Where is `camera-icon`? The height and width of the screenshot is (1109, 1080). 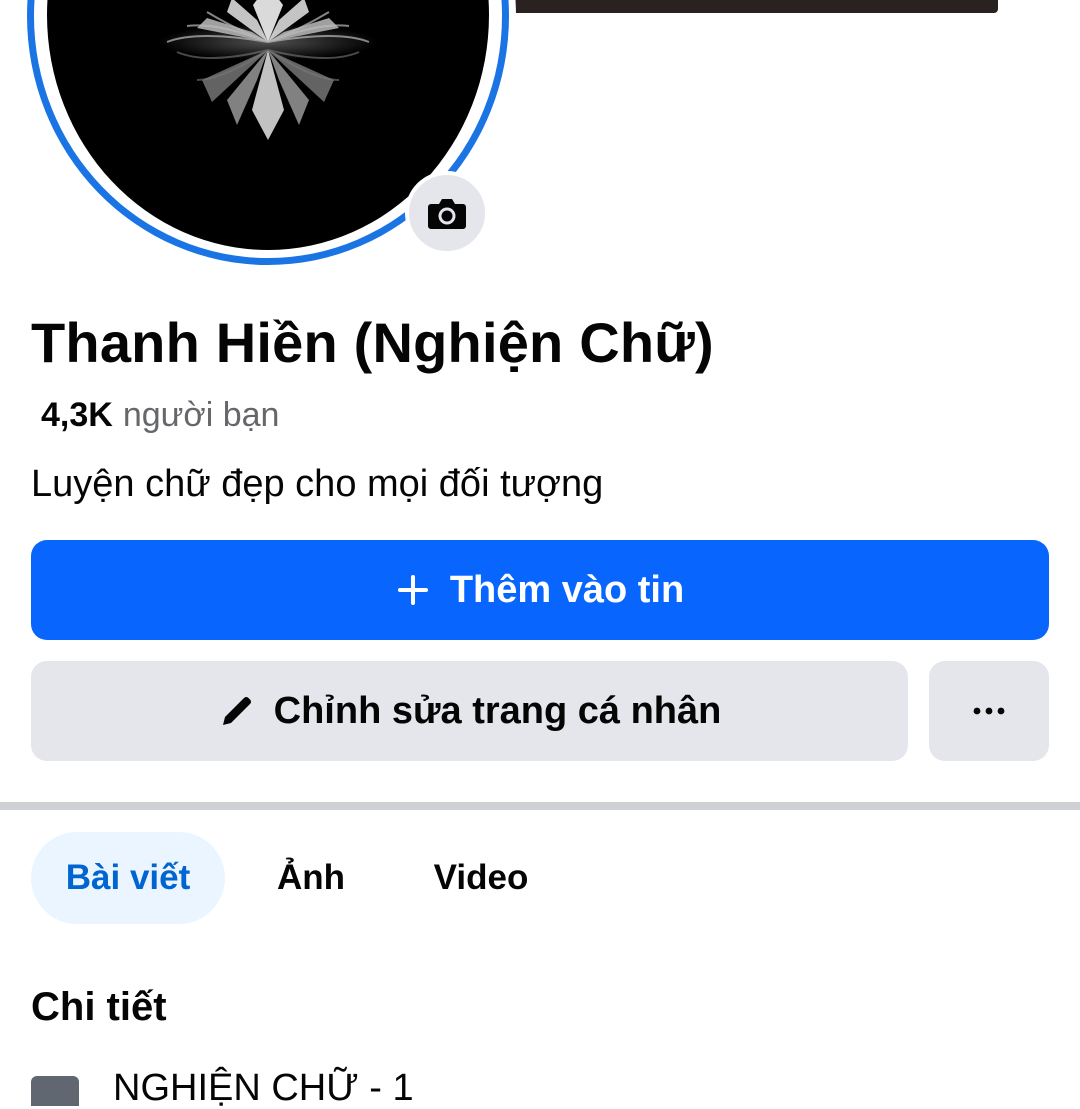
camera-icon is located at coordinates (447, 214).